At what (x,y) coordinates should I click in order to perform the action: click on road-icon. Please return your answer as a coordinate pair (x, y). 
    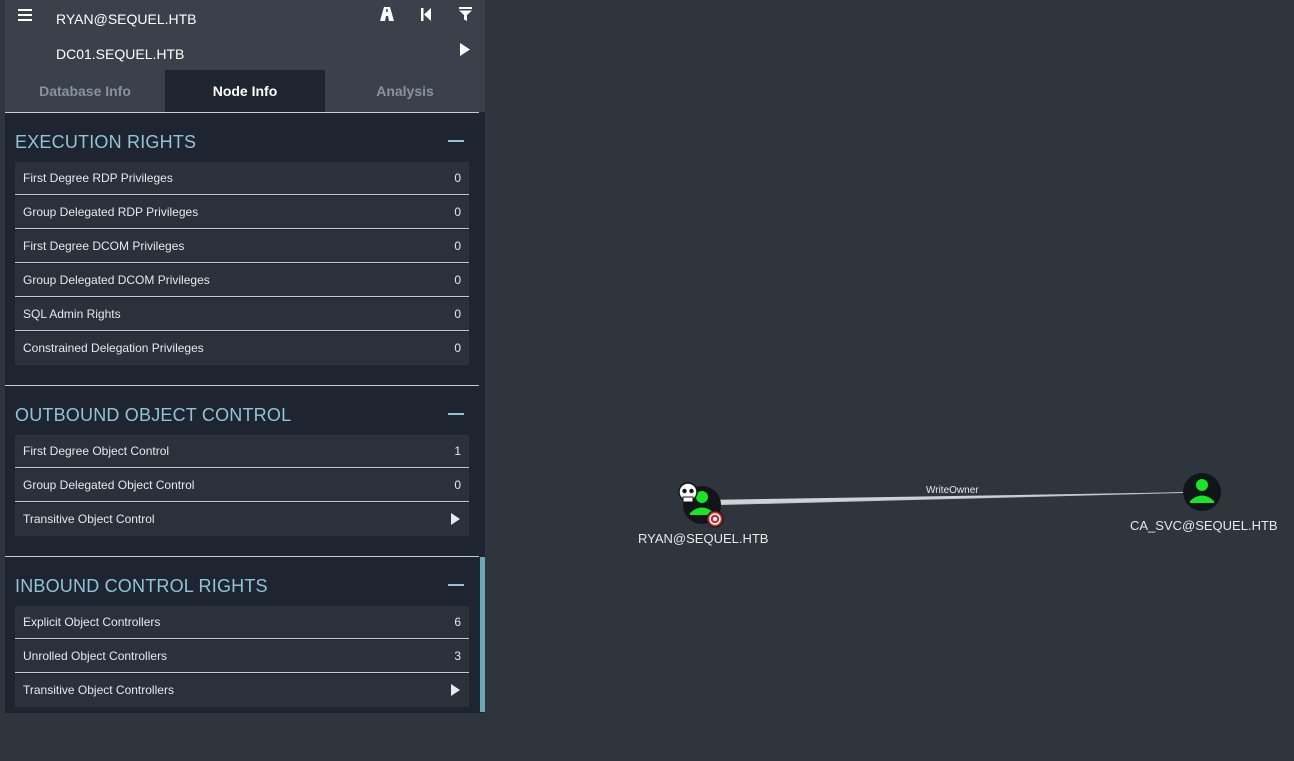
    Looking at the image, I should click on (387, 17).